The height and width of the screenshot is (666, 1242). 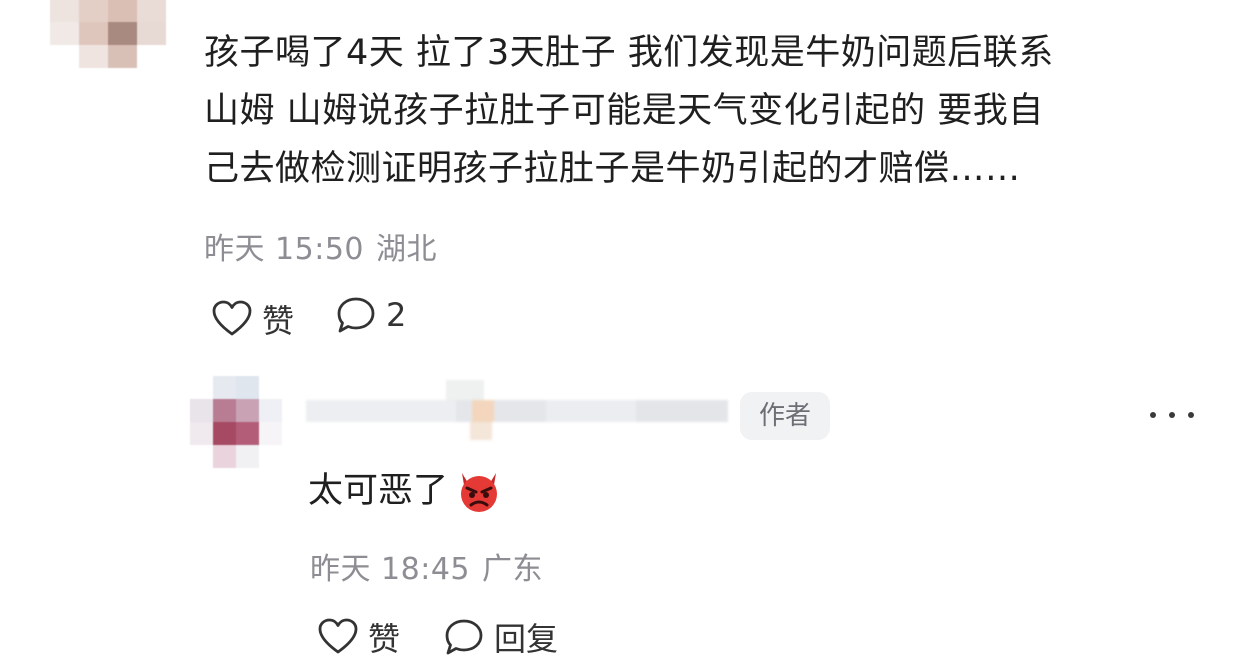 I want to click on reply-label: 回复, so click(x=526, y=639).